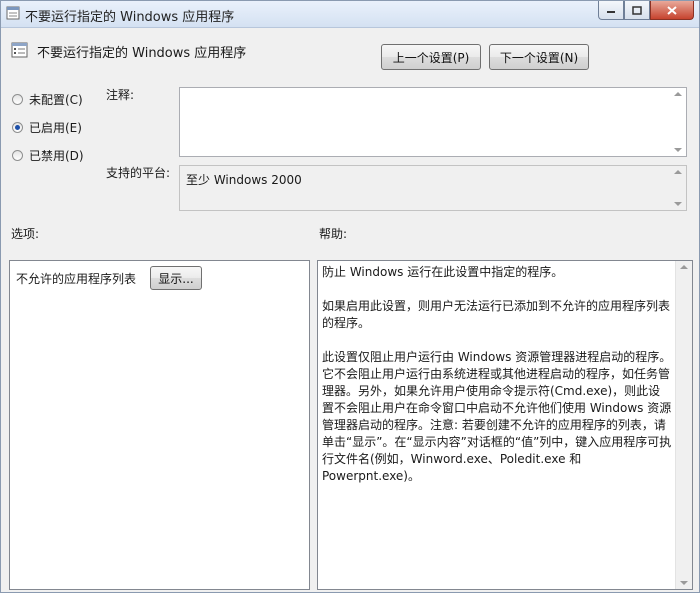 Image resolution: width=700 pixels, height=593 pixels. I want to click on help-label: 帮助:, so click(333, 234).